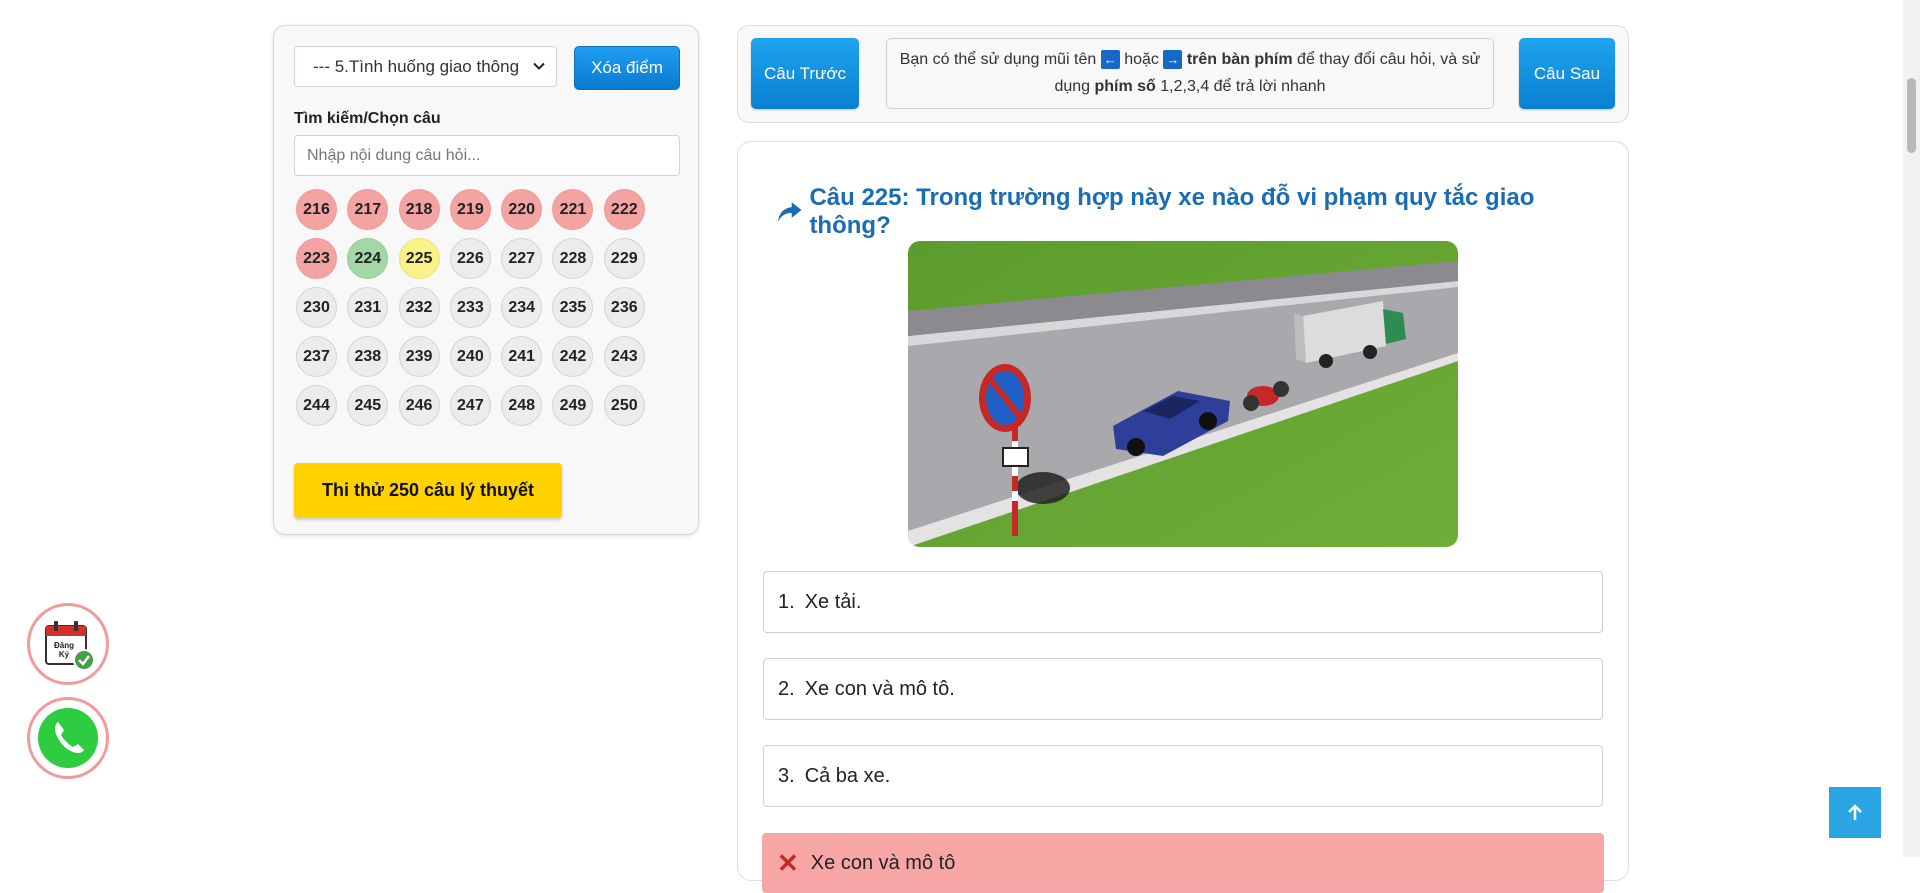 This screenshot has width=1920, height=893. Describe the element at coordinates (1110, 60) in the screenshot. I see `arrow-left-icon: ←` at that location.